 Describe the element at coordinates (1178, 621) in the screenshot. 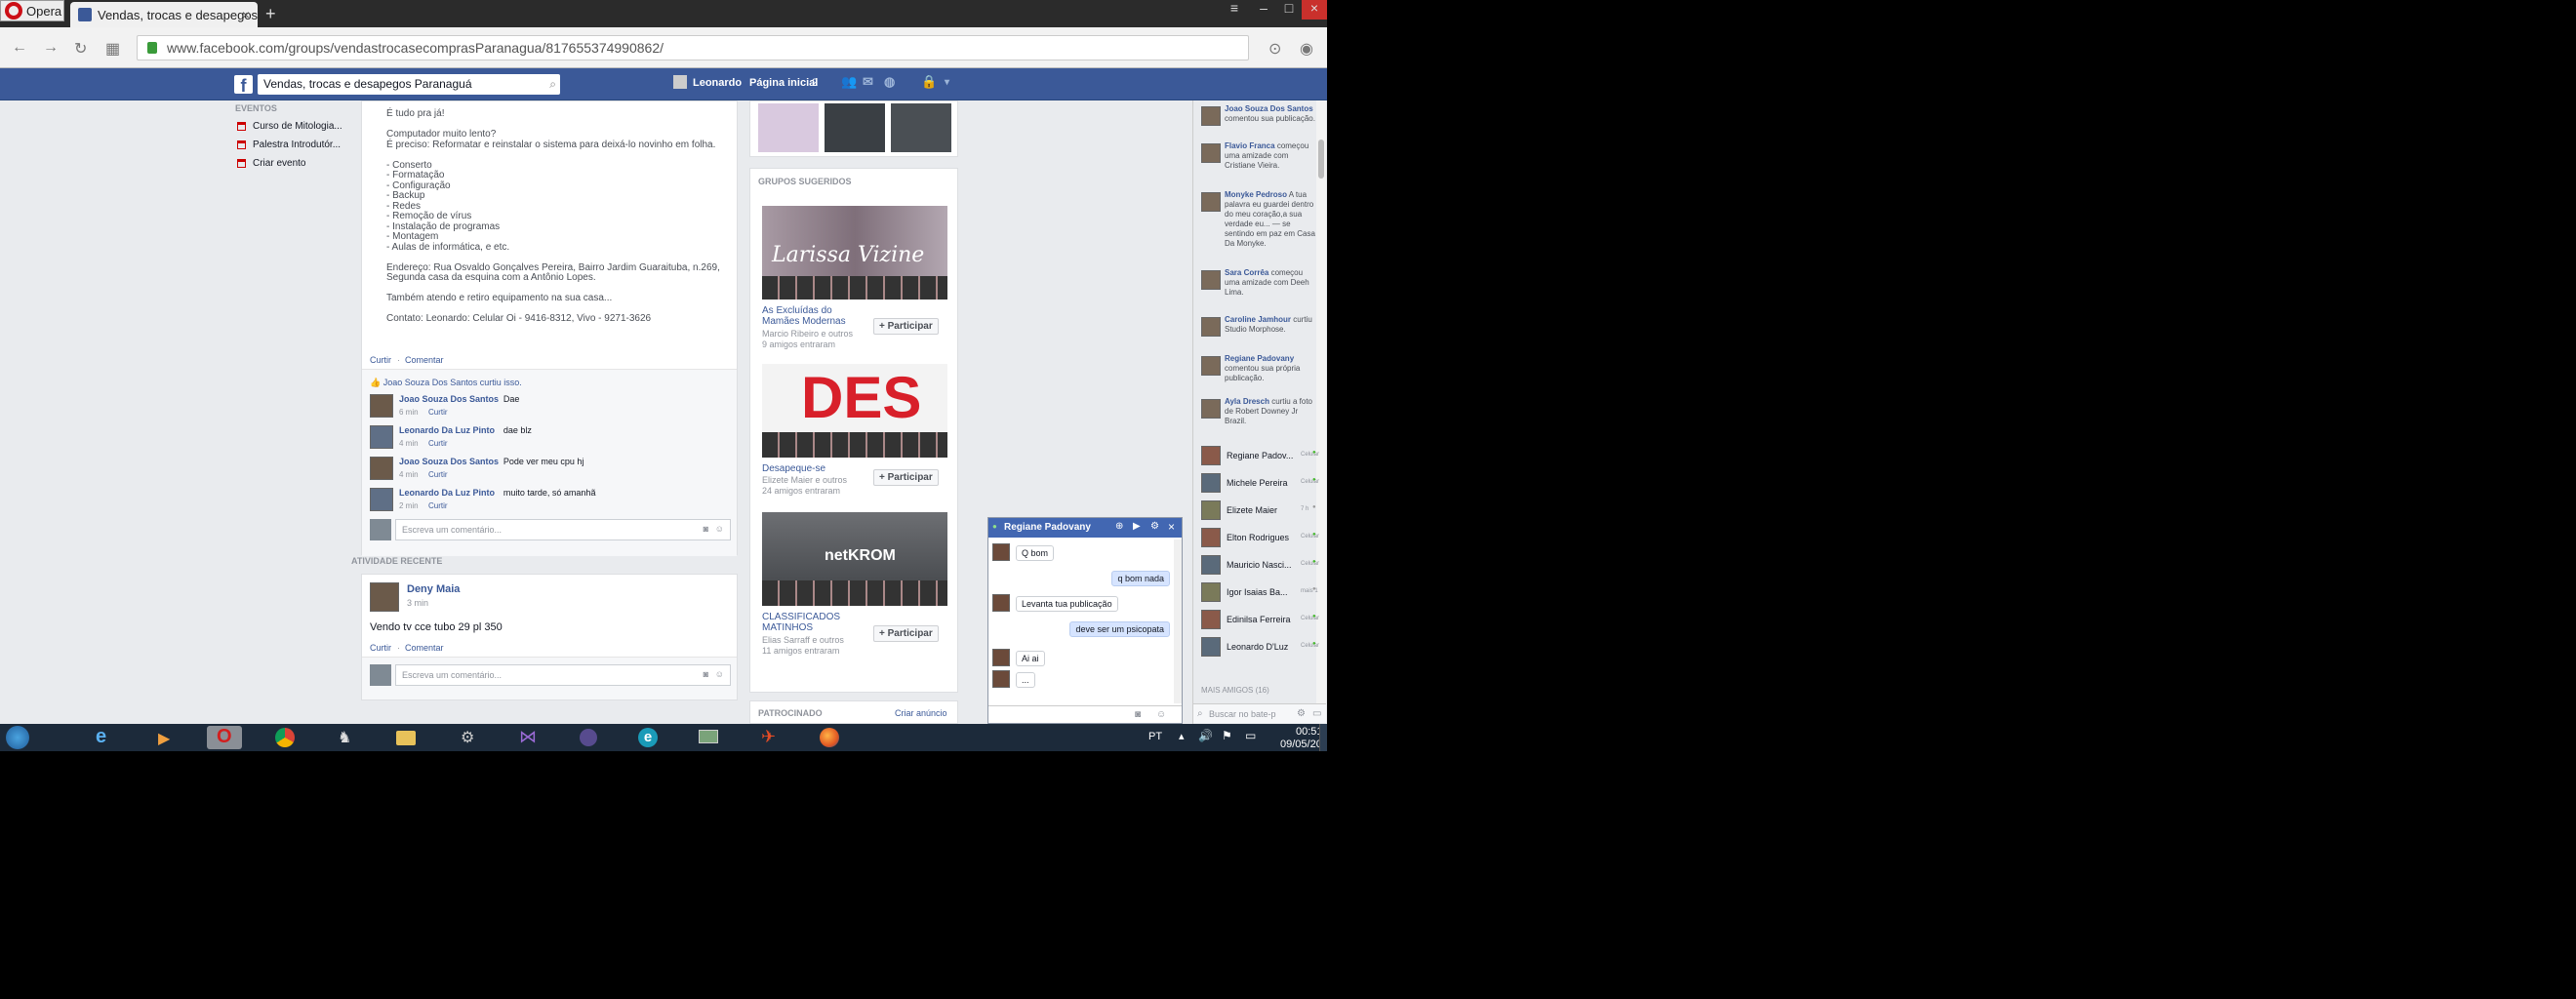

I see `chat-scrollbar` at that location.